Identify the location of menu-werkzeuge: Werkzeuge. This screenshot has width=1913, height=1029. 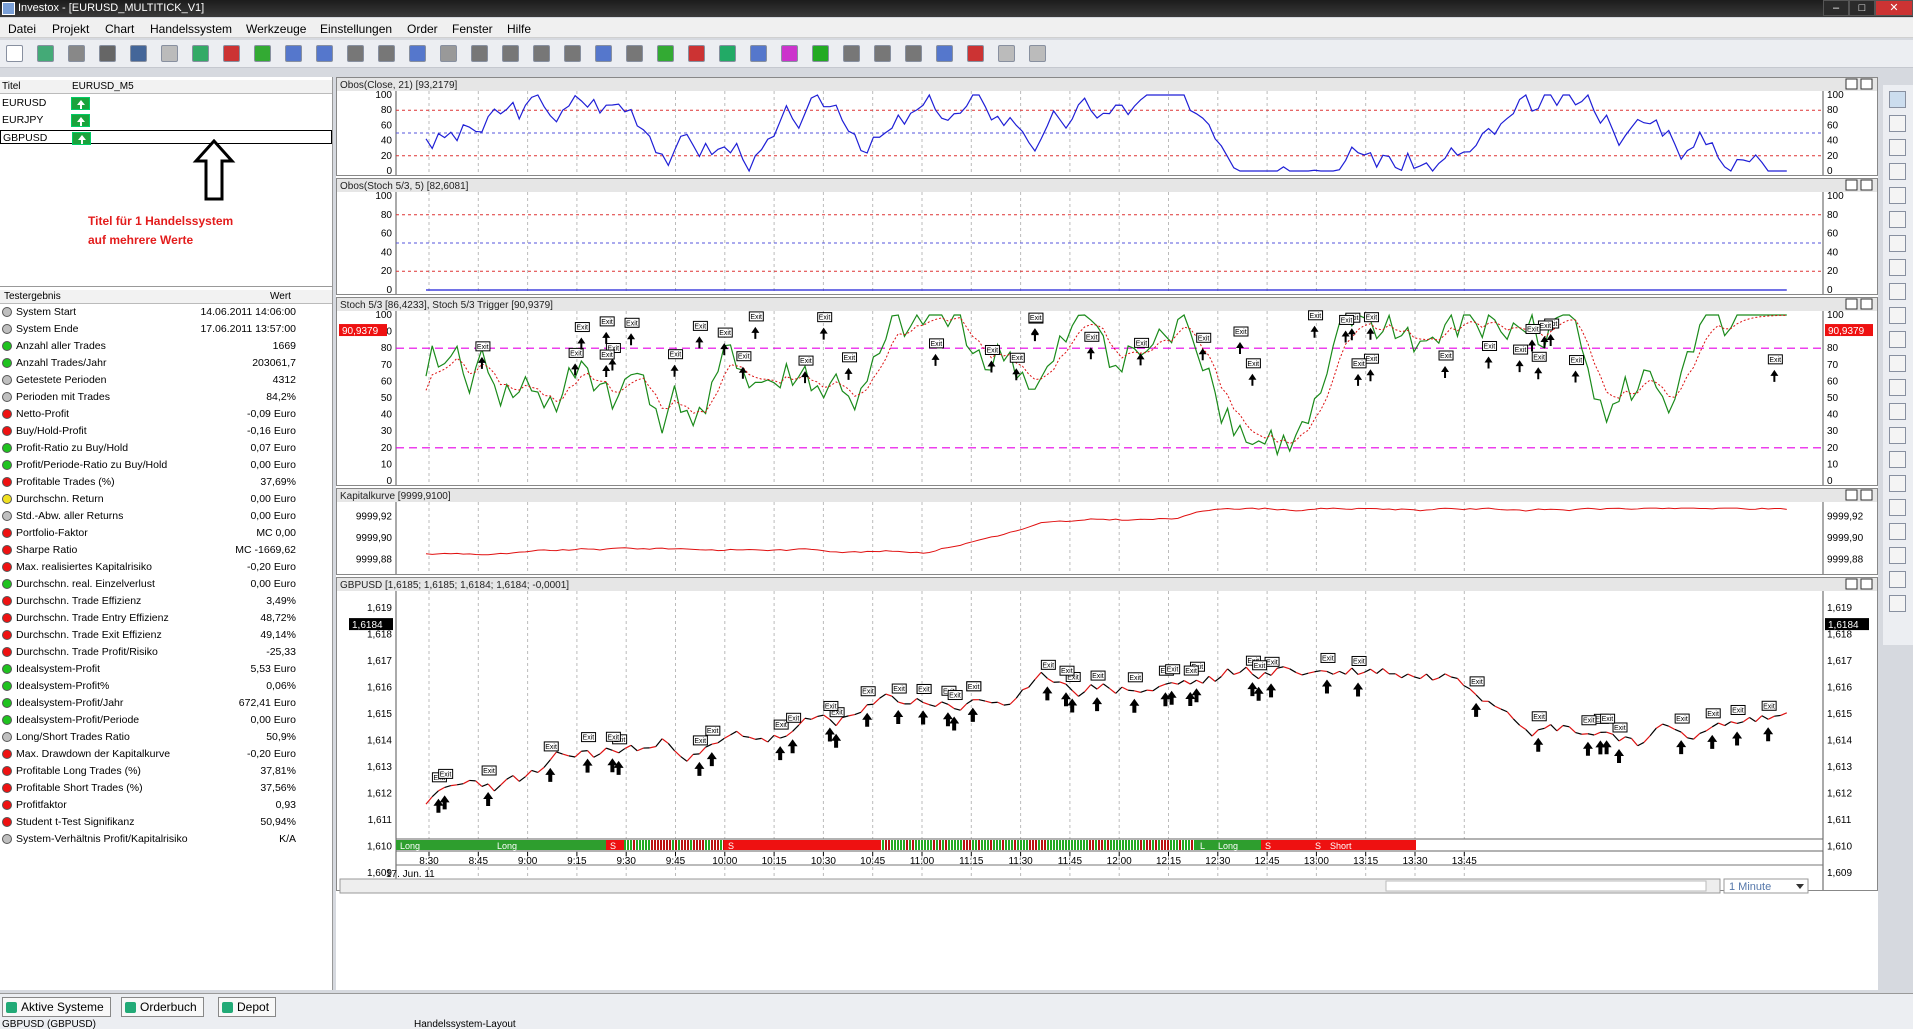
(276, 29).